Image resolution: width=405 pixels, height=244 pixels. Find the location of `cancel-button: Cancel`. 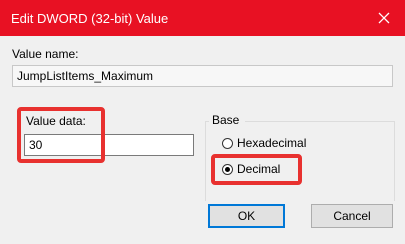

cancel-button: Cancel is located at coordinates (352, 216).